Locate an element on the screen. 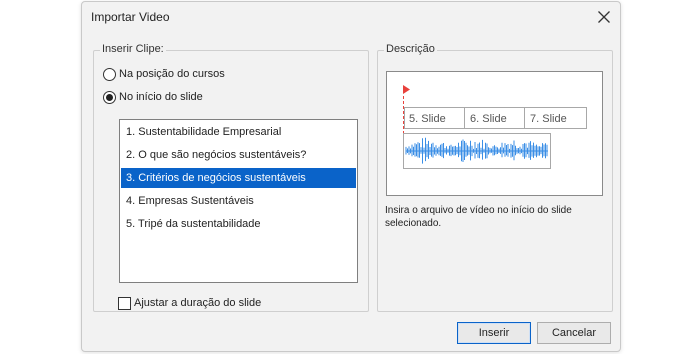 The width and height of the screenshot is (700, 354). radio-cursor-position: Na posição do cursos is located at coordinates (164, 74).